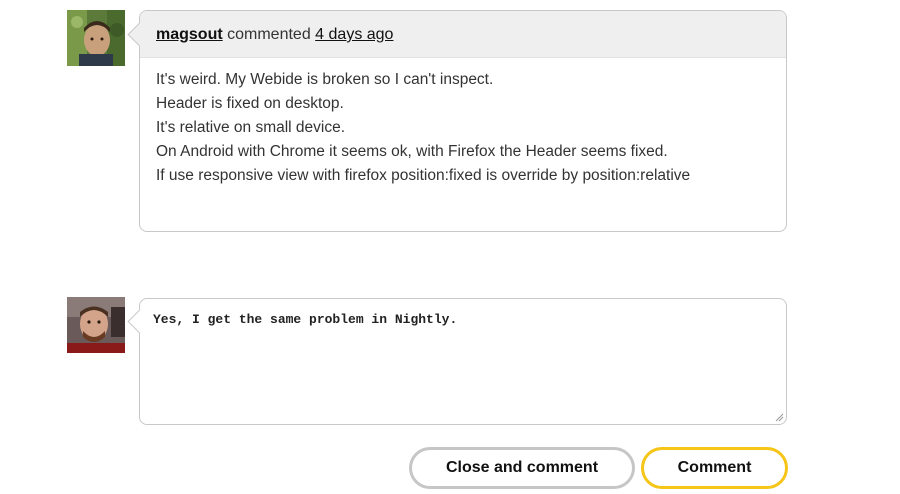 The height and width of the screenshot is (494, 900). I want to click on commenter-avatar, so click(96, 38).